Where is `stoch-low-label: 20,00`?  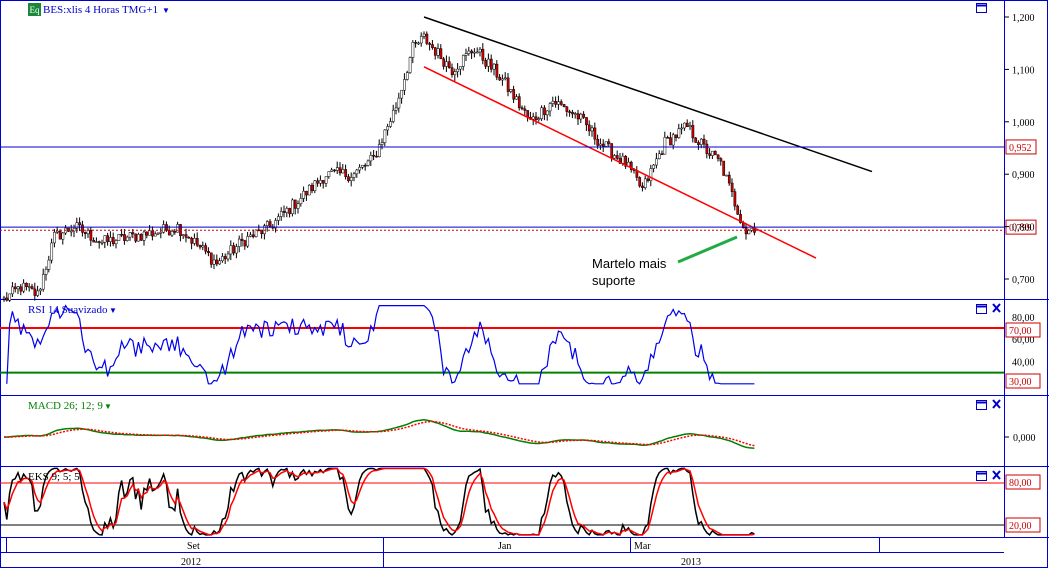 stoch-low-label: 20,00 is located at coordinates (1020, 526).